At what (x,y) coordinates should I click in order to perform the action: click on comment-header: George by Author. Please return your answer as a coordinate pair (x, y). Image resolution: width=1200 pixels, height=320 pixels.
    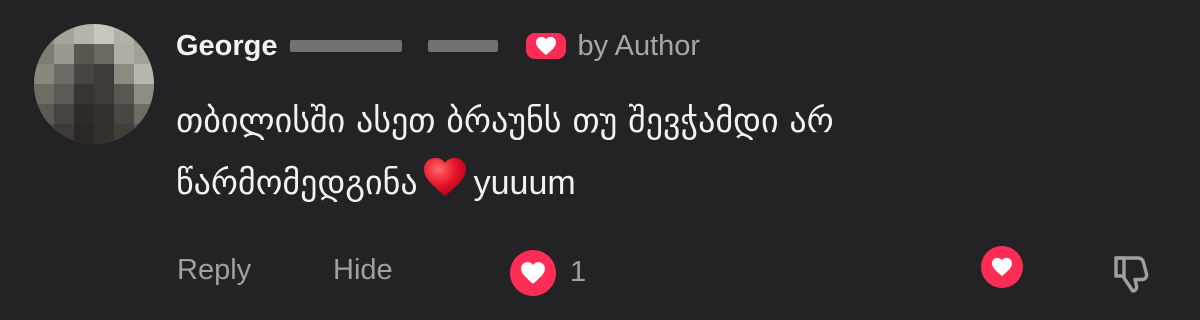
    Looking at the image, I should click on (438, 46).